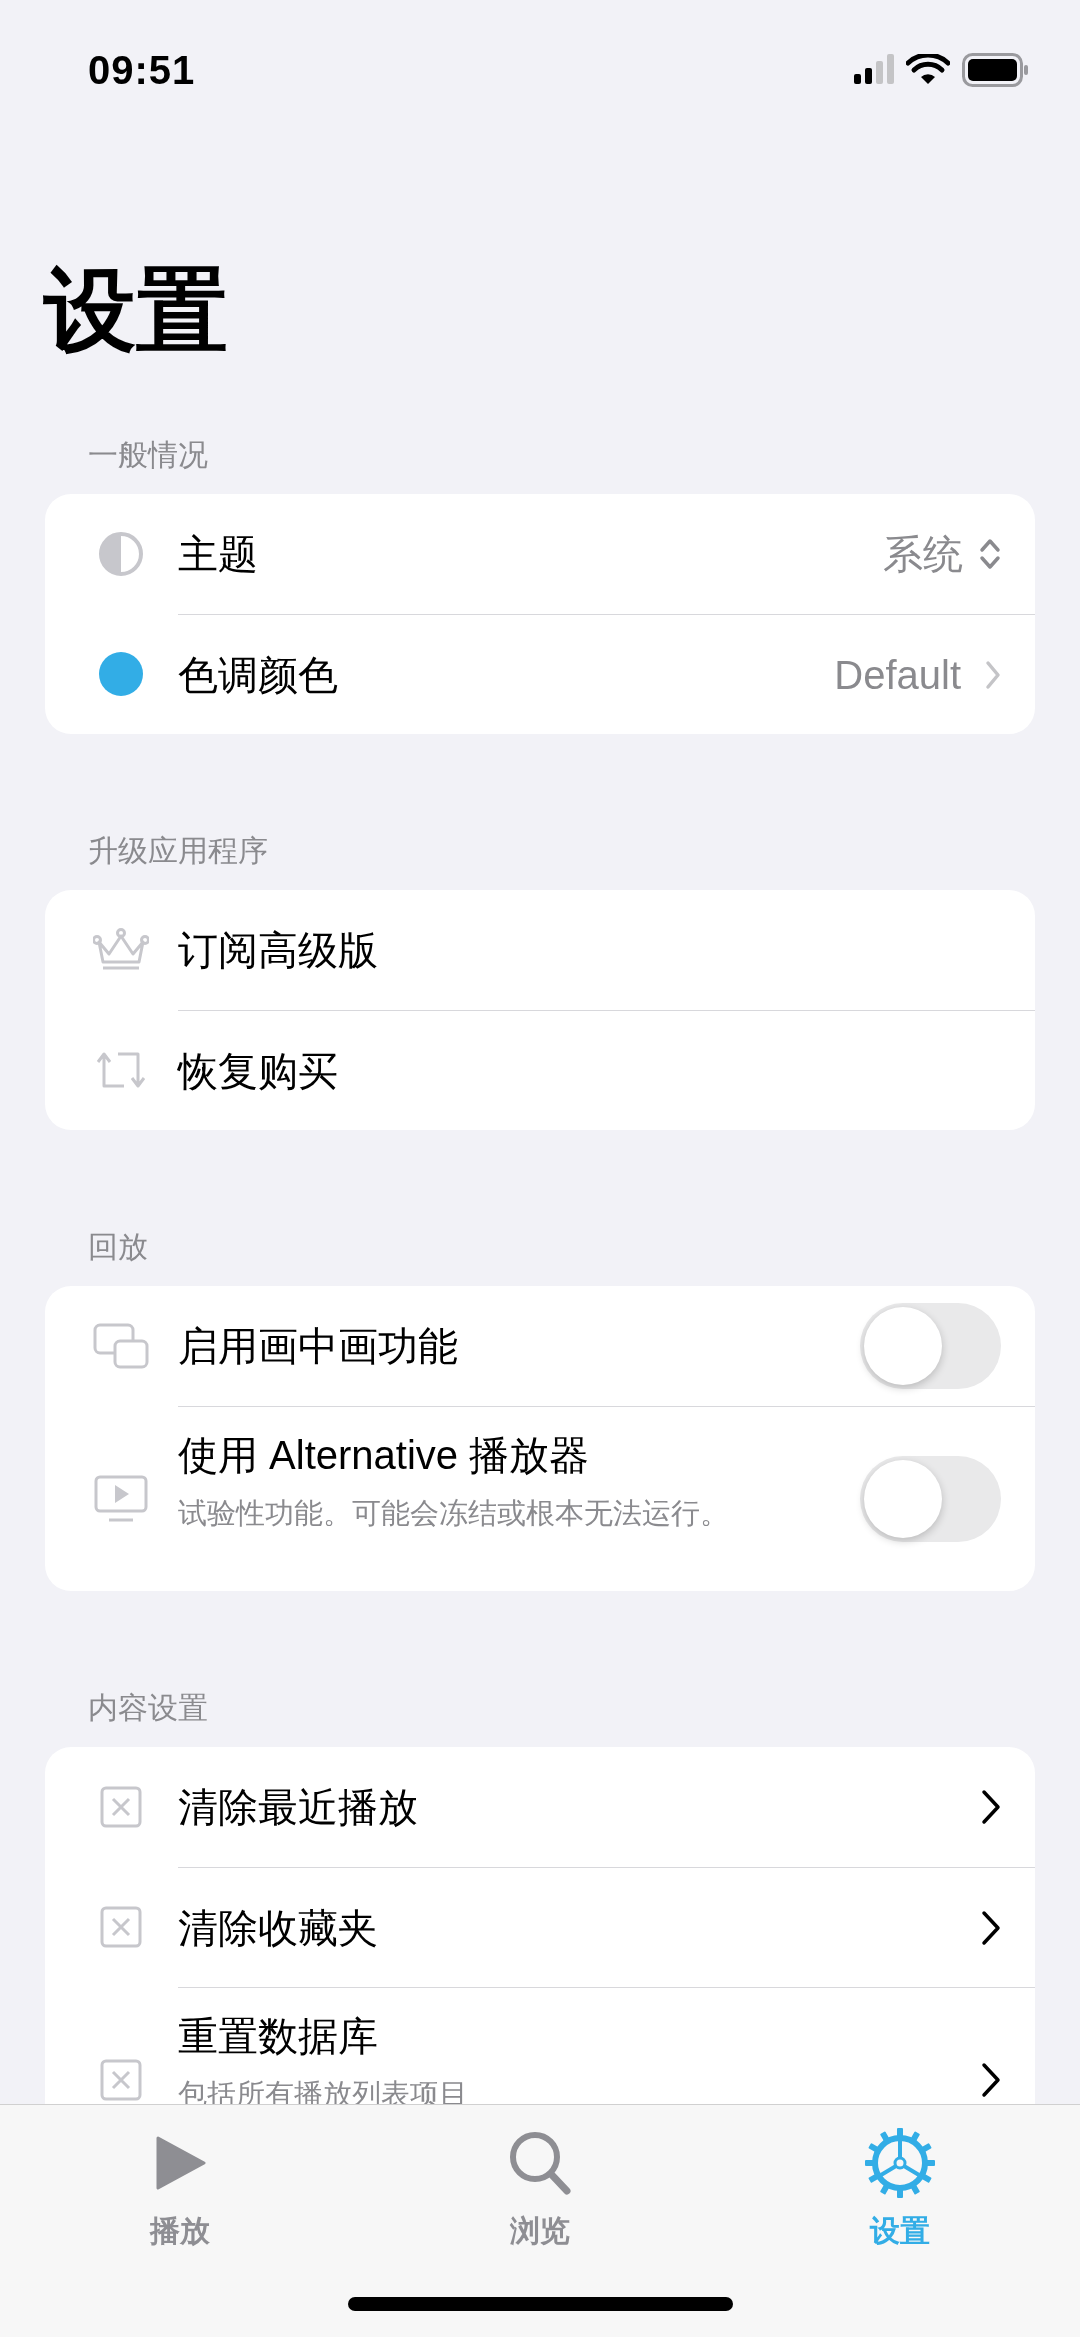 This screenshot has width=1080, height=2337. What do you see at coordinates (897, 675) in the screenshot?
I see `row-value: Default` at bounding box center [897, 675].